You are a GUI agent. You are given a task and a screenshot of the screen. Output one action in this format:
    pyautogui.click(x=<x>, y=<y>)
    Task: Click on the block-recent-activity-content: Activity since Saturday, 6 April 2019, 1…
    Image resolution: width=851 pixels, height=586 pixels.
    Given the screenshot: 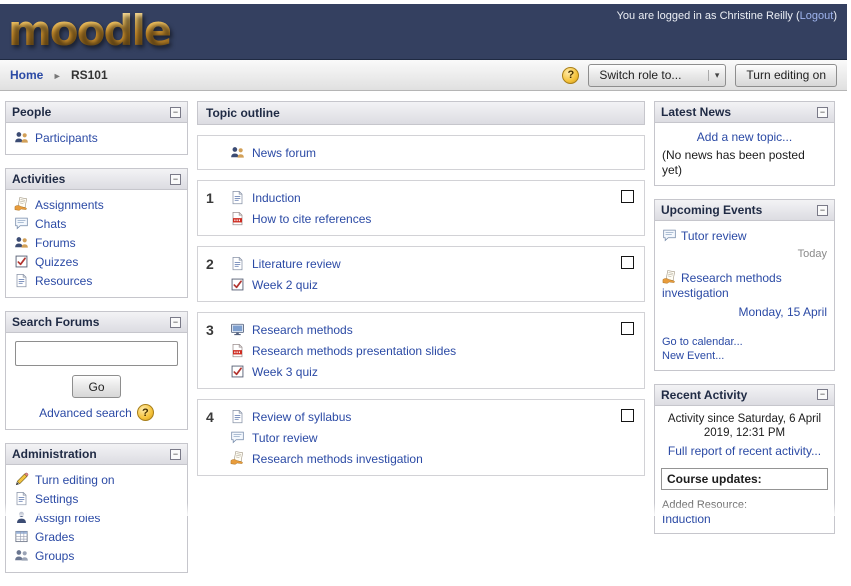 What is the action you would take?
    pyautogui.click(x=744, y=469)
    